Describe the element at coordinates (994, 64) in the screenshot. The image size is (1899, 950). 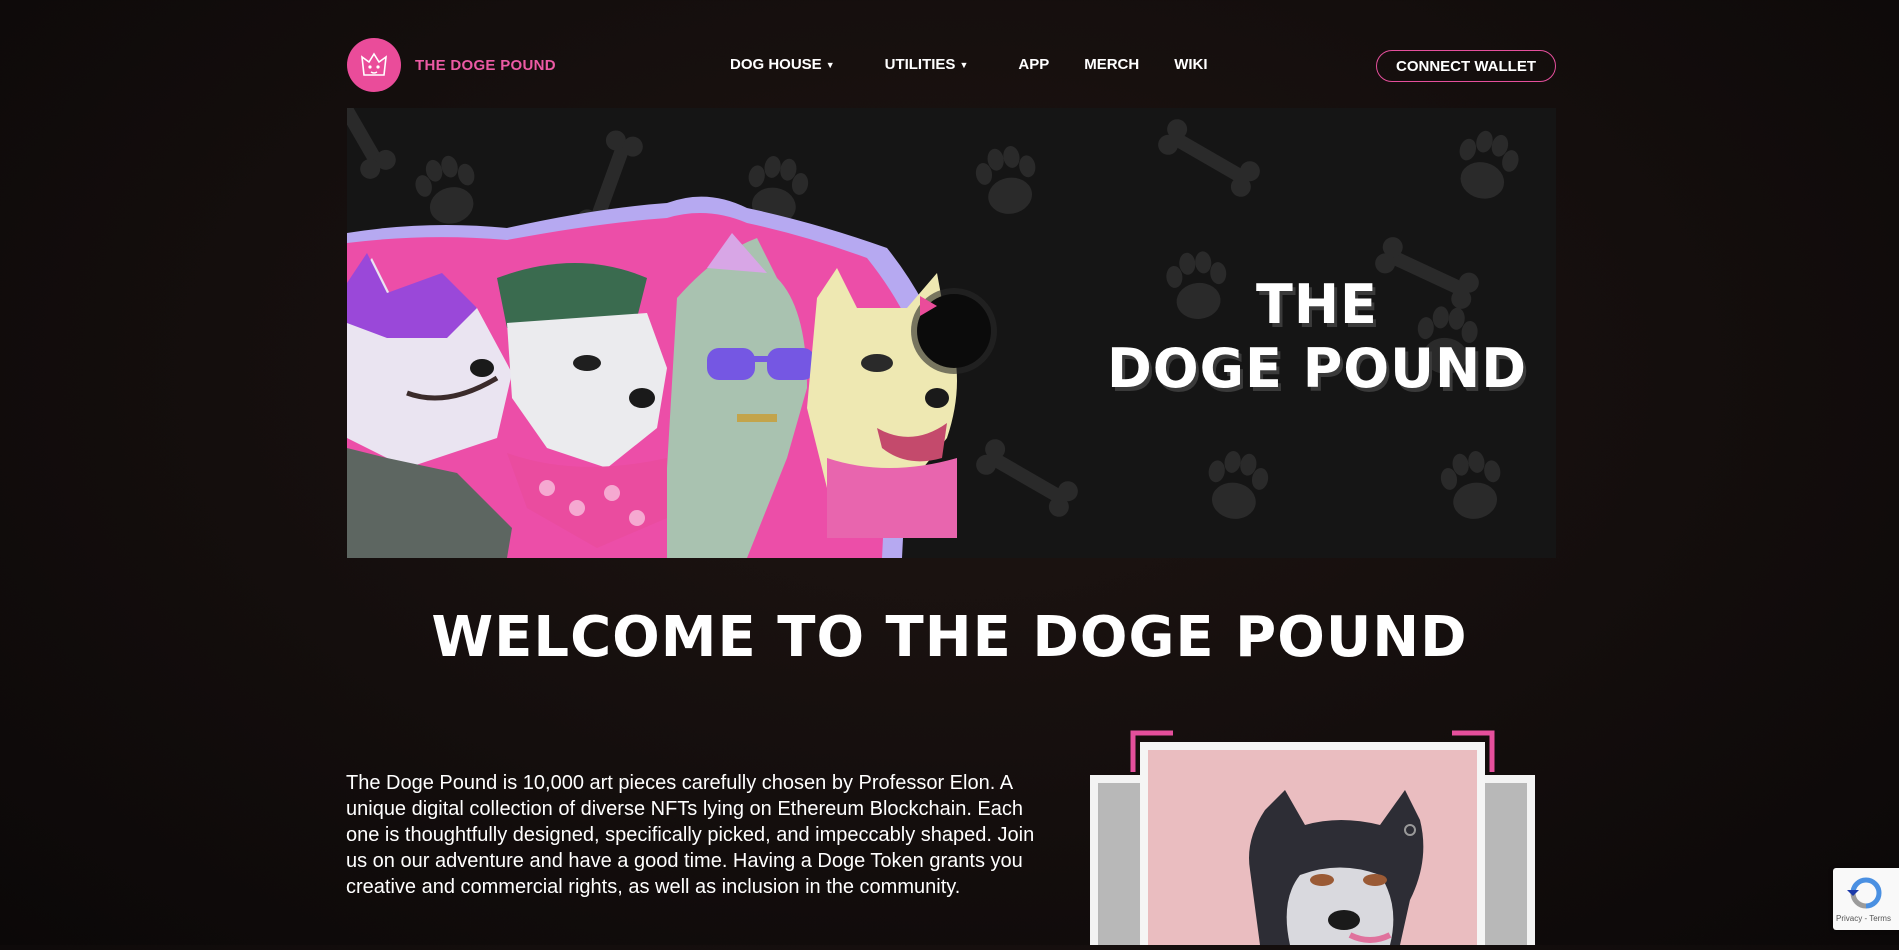
I see `main-nav: DOG HOUSE ▼ UTILITIES ▼ APP MERCH WIKI` at that location.